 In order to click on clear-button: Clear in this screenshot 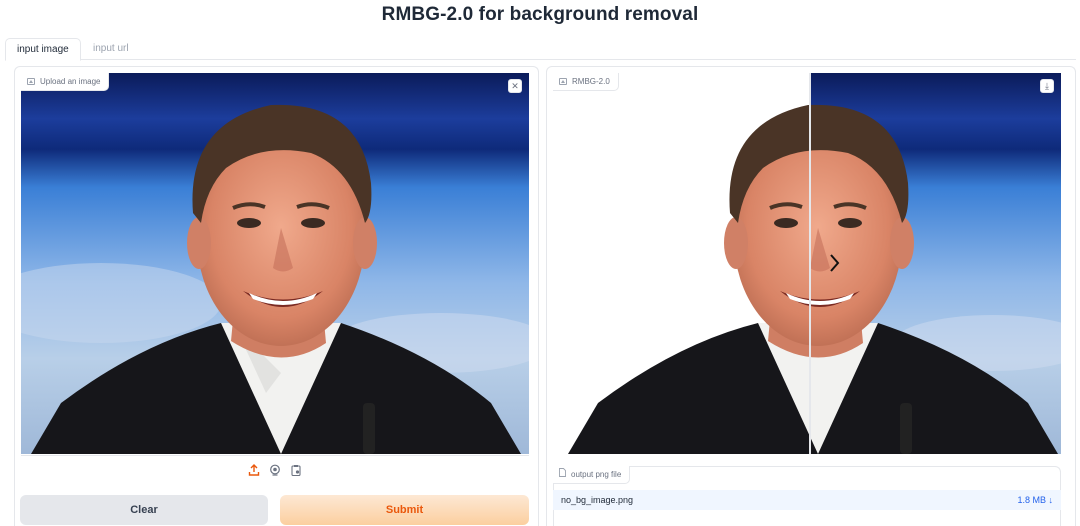, I will do `click(144, 510)`.